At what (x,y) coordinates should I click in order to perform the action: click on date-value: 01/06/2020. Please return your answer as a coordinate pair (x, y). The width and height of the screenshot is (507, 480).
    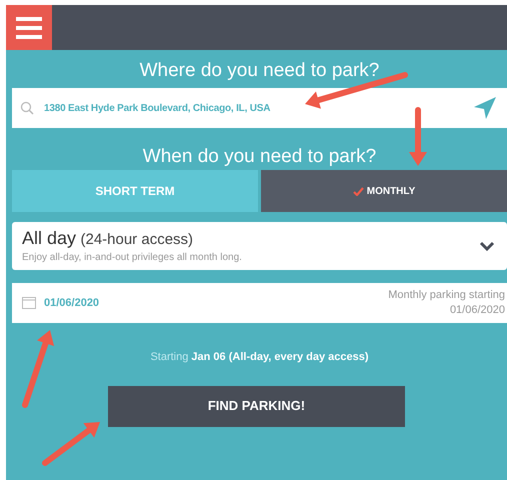
    Looking at the image, I should click on (72, 303).